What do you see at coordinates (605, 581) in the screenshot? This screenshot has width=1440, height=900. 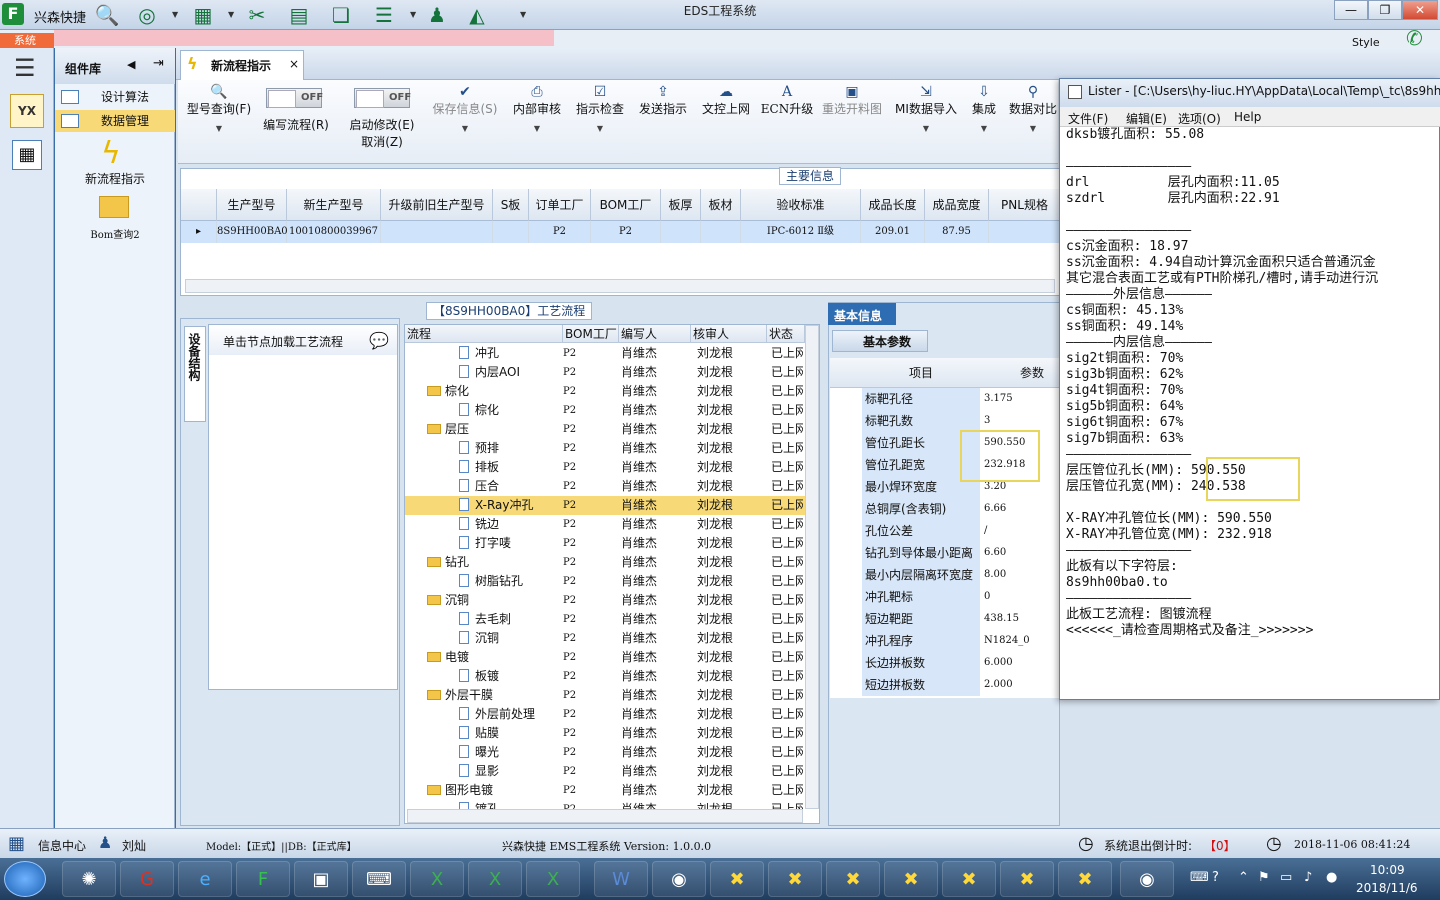 I see `tree-row: 树脂钻孔 P2 肖维杰 刘龙根 已上网` at bounding box center [605, 581].